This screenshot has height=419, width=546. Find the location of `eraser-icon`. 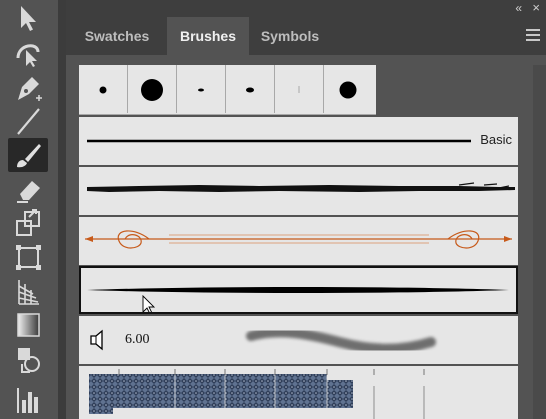

eraser-icon is located at coordinates (28, 192).